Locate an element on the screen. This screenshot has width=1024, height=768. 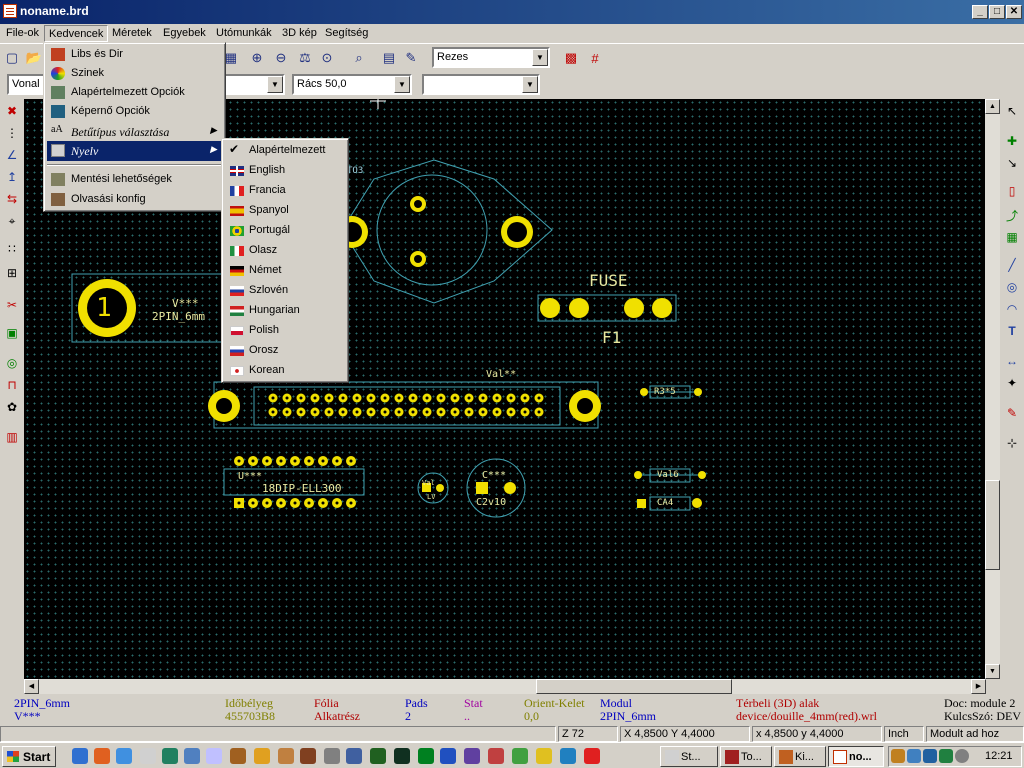
lang-hungarian: Hungarian is located at coordinates (285, 311).